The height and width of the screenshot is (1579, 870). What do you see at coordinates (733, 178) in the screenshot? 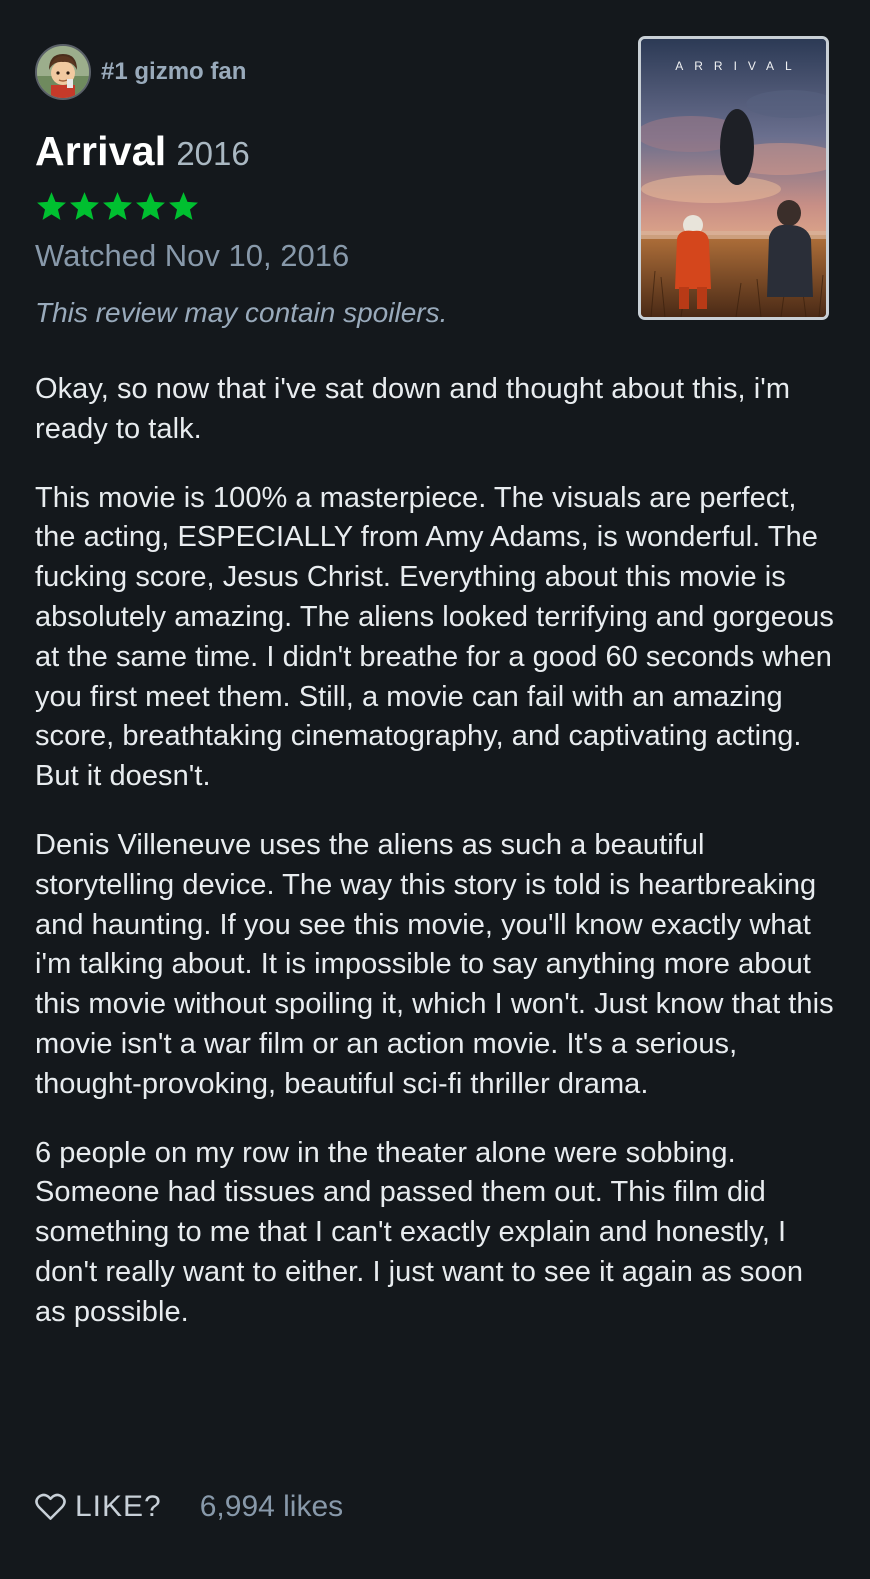
I see `film-poster: ARRIVAL` at bounding box center [733, 178].